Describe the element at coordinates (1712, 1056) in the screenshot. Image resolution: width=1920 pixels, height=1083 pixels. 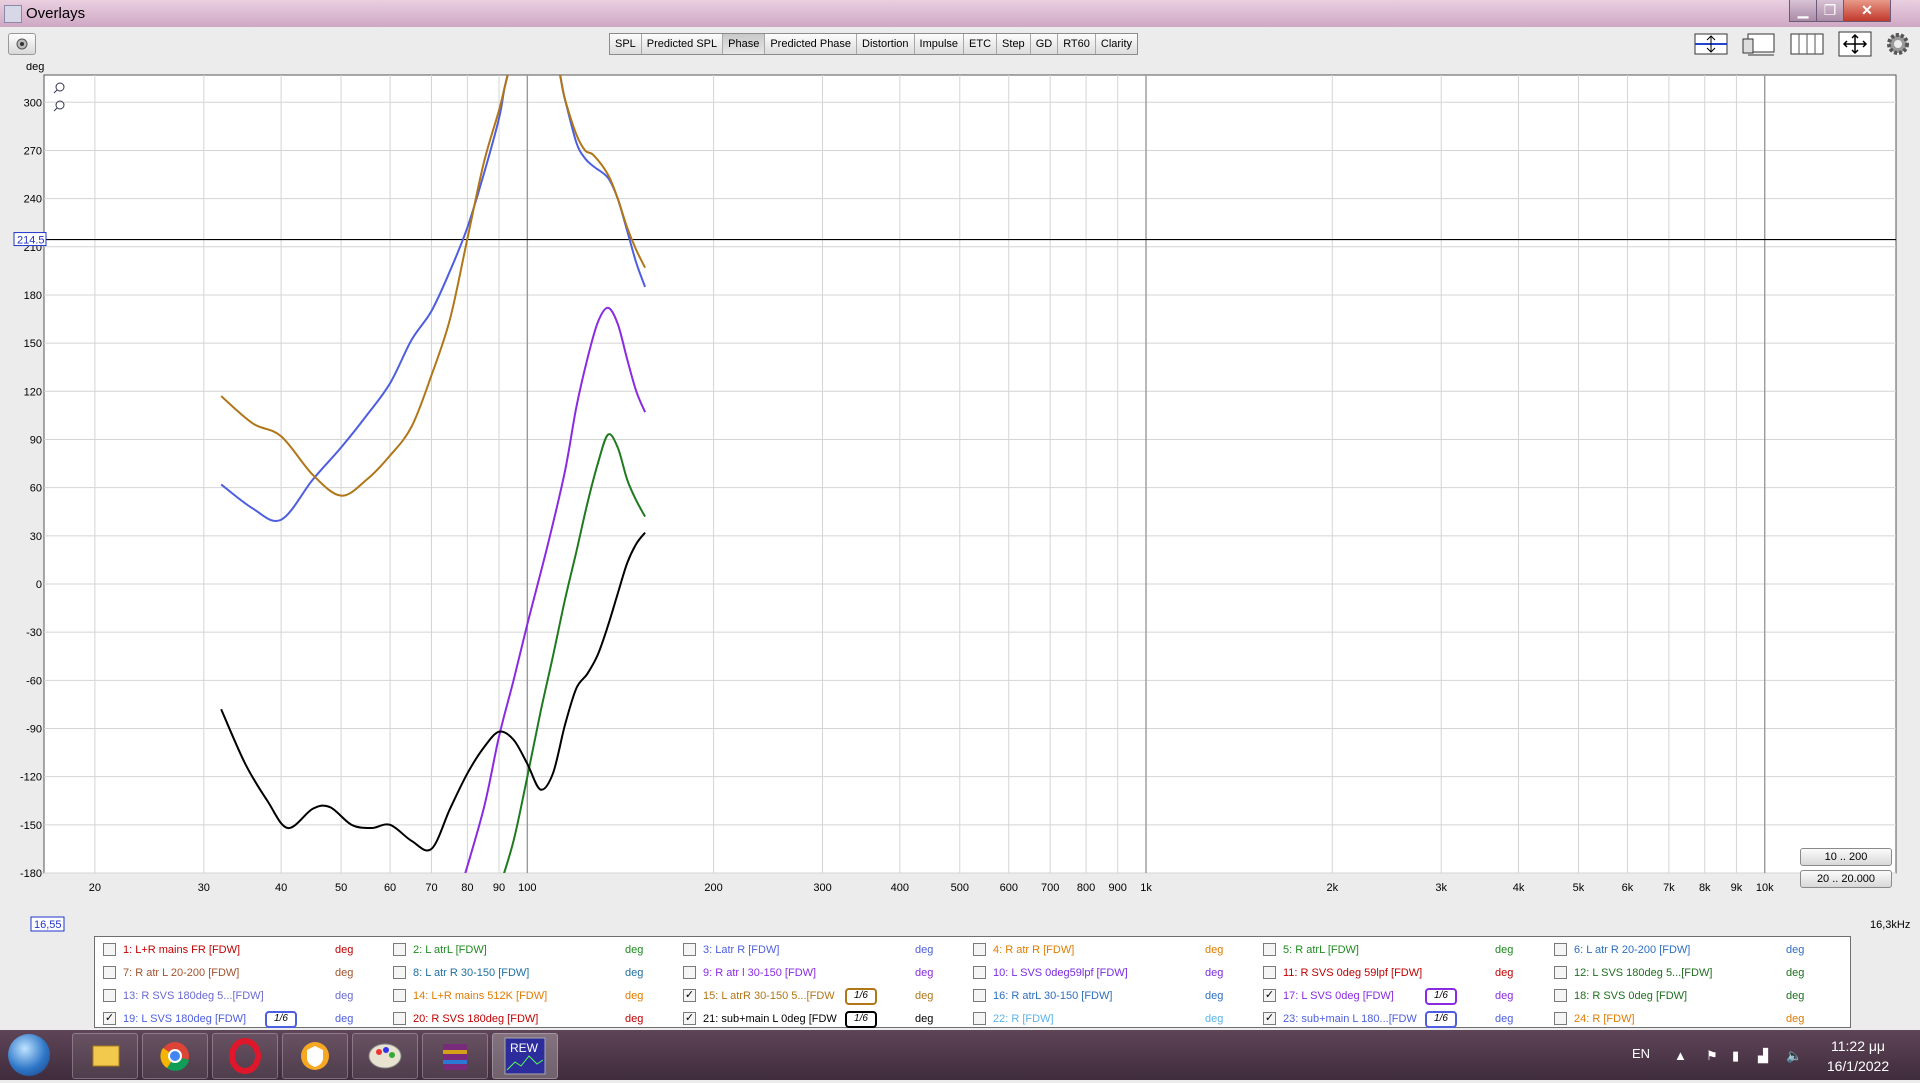
I see `flag-icon: ⚑` at that location.